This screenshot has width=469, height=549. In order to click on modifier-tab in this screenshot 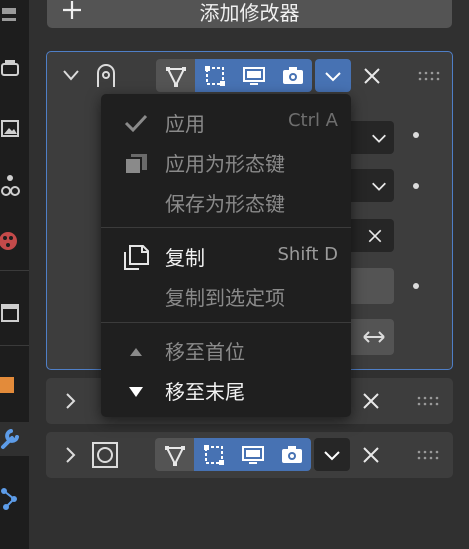, I will do `click(14, 439)`.